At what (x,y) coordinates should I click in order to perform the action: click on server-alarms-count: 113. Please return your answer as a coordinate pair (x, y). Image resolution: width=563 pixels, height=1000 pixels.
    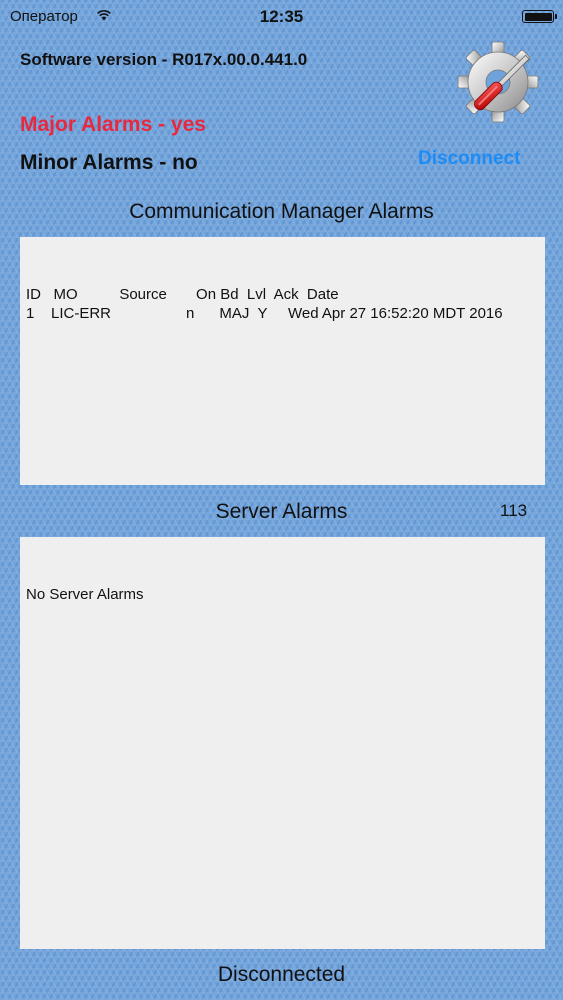
    Looking at the image, I should click on (514, 510).